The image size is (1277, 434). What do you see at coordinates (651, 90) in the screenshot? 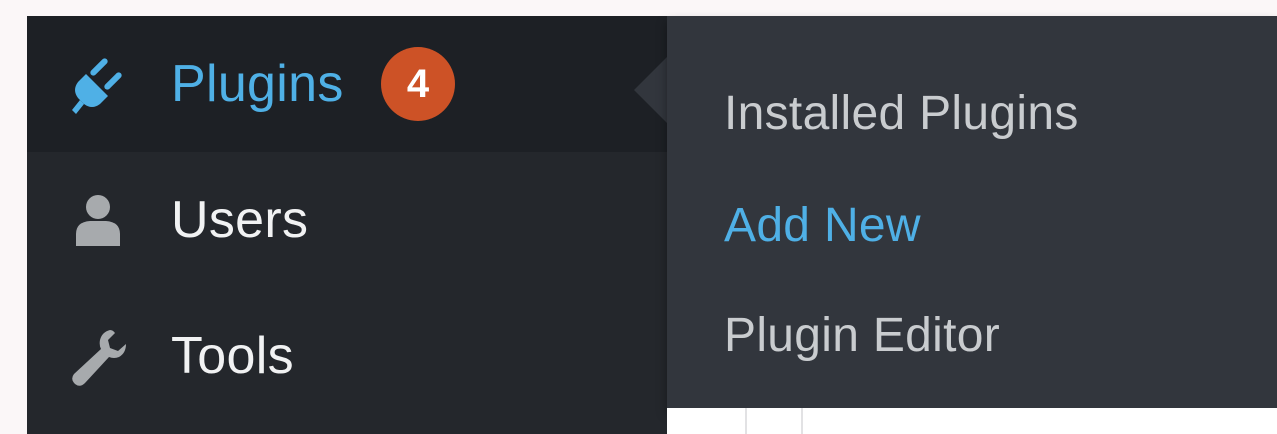
I see `flyout-pointer` at bounding box center [651, 90].